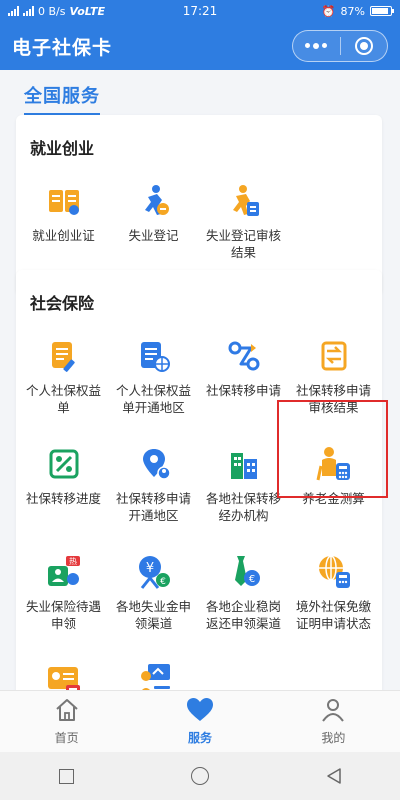 This screenshot has width=400, height=800. What do you see at coordinates (153, 235) in the screenshot?
I see `service-tile-label: 失业登记` at bounding box center [153, 235].